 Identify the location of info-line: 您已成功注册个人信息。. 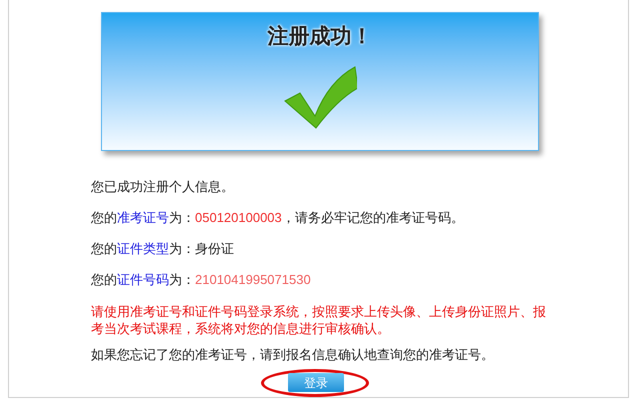
(163, 187).